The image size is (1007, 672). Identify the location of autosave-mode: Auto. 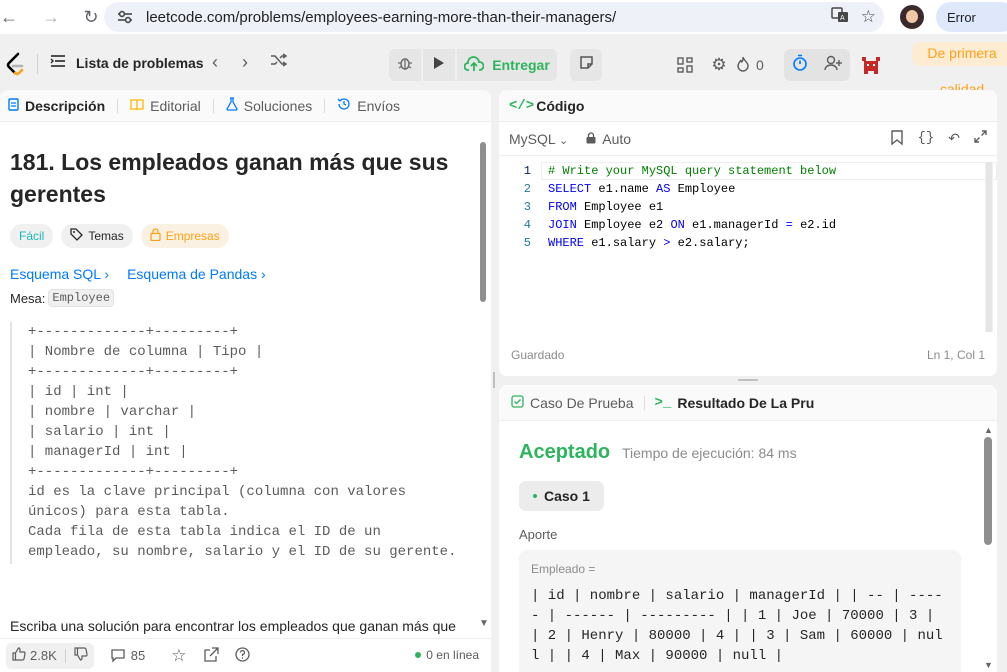
(608, 139).